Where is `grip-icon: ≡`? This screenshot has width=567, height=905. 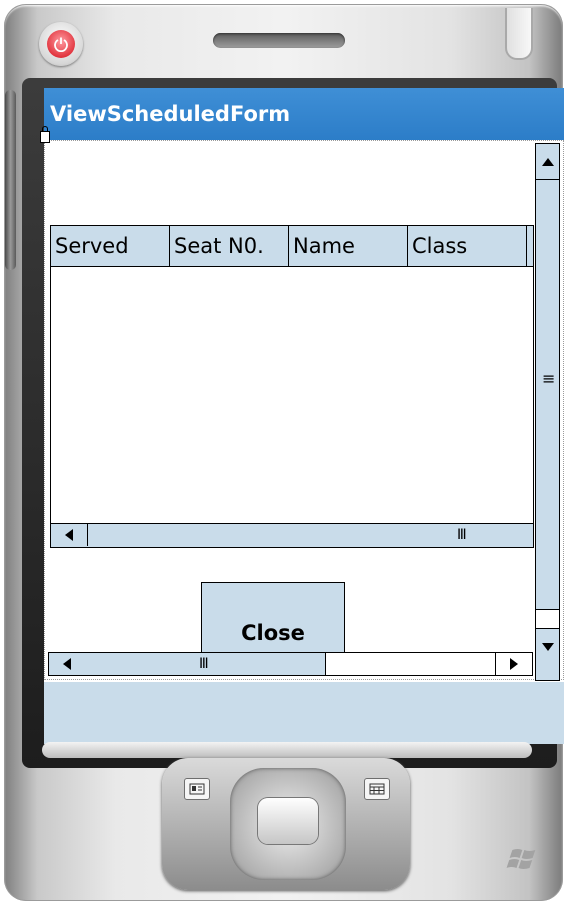
grip-icon: ≡ is located at coordinates (548, 379).